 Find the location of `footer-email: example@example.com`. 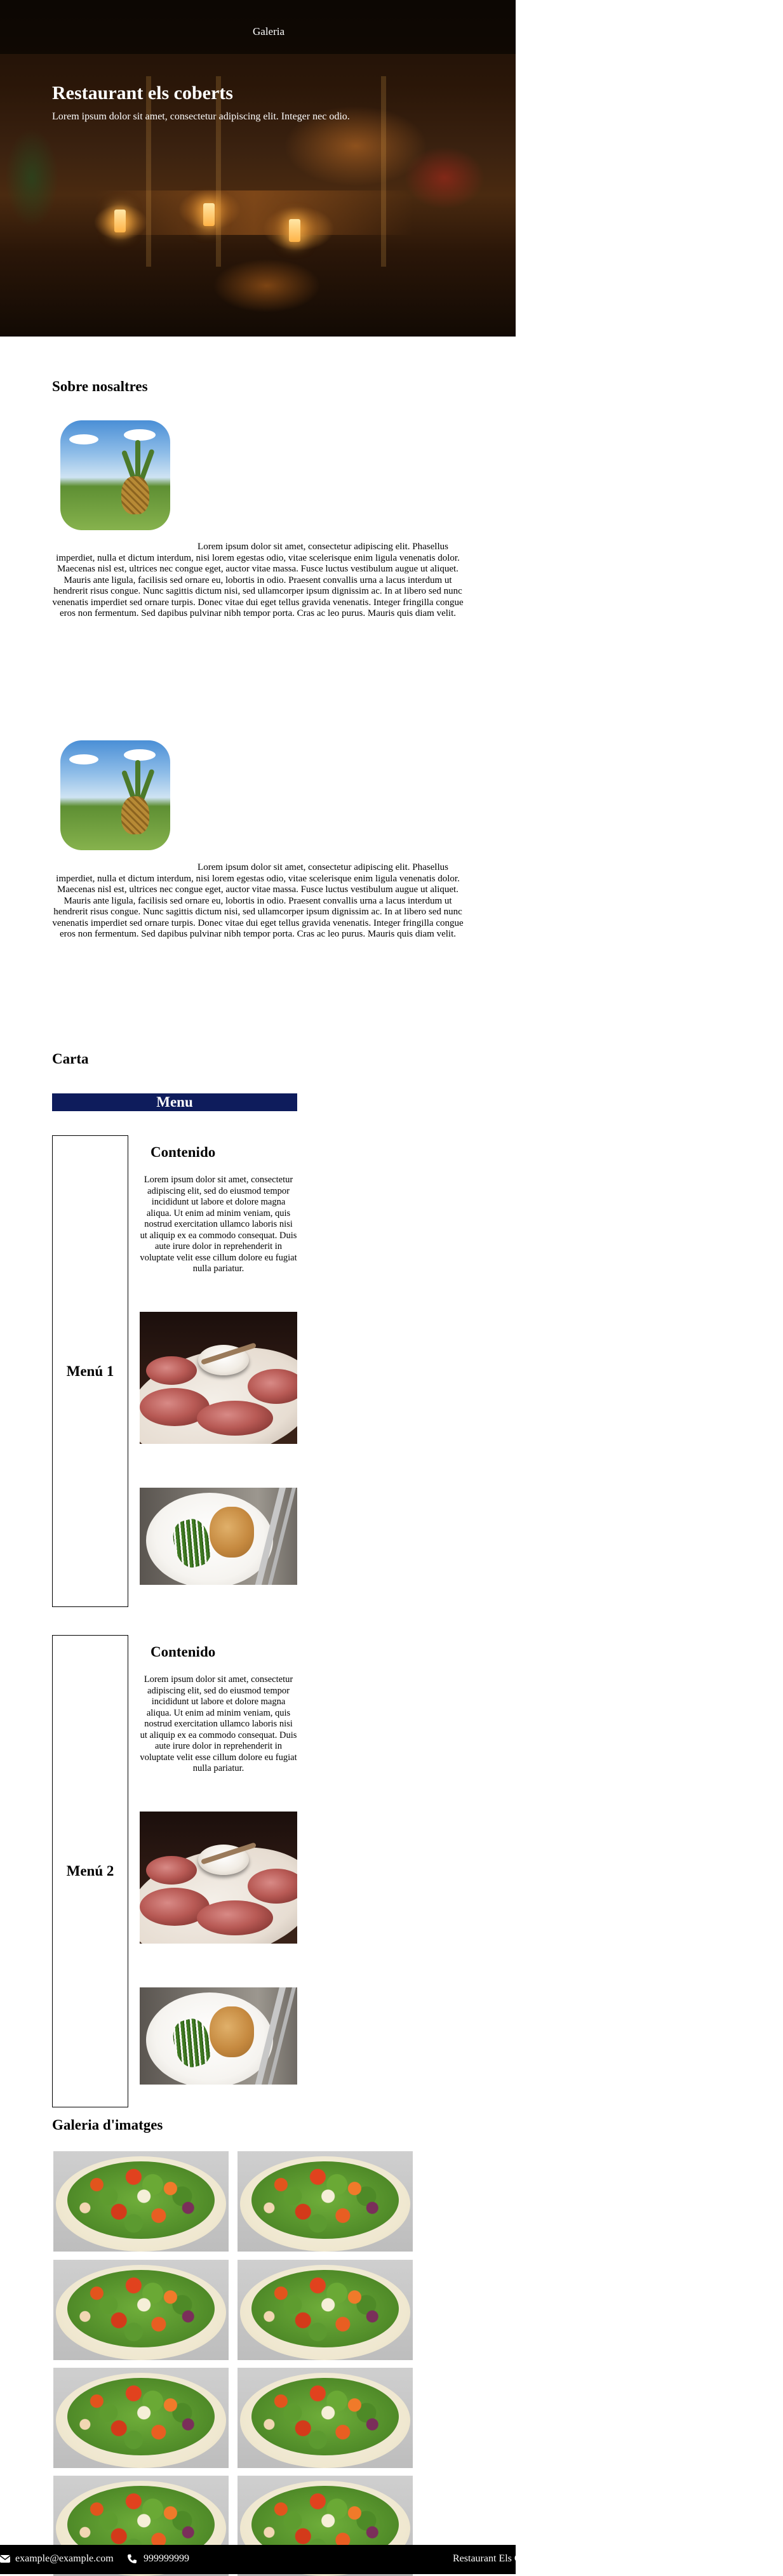

footer-email: example@example.com is located at coordinates (64, 2559).